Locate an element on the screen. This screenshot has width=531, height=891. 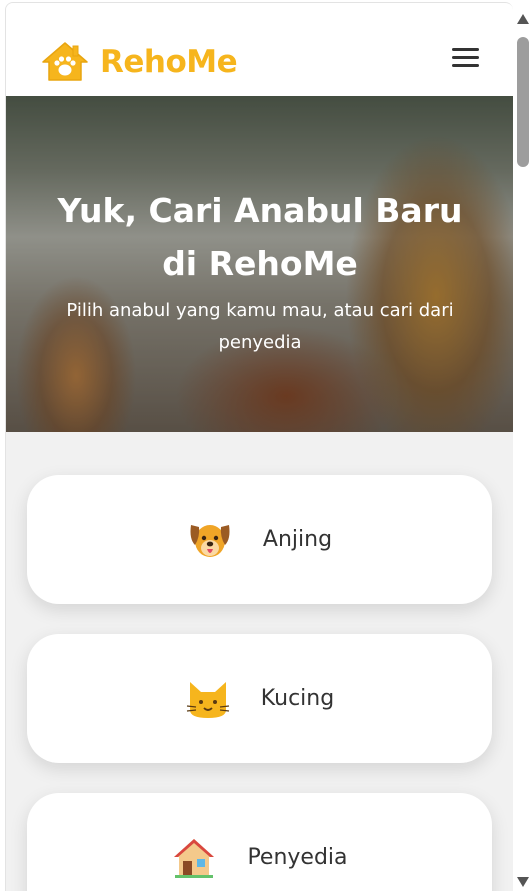
dog-face-icon is located at coordinates (210, 540).